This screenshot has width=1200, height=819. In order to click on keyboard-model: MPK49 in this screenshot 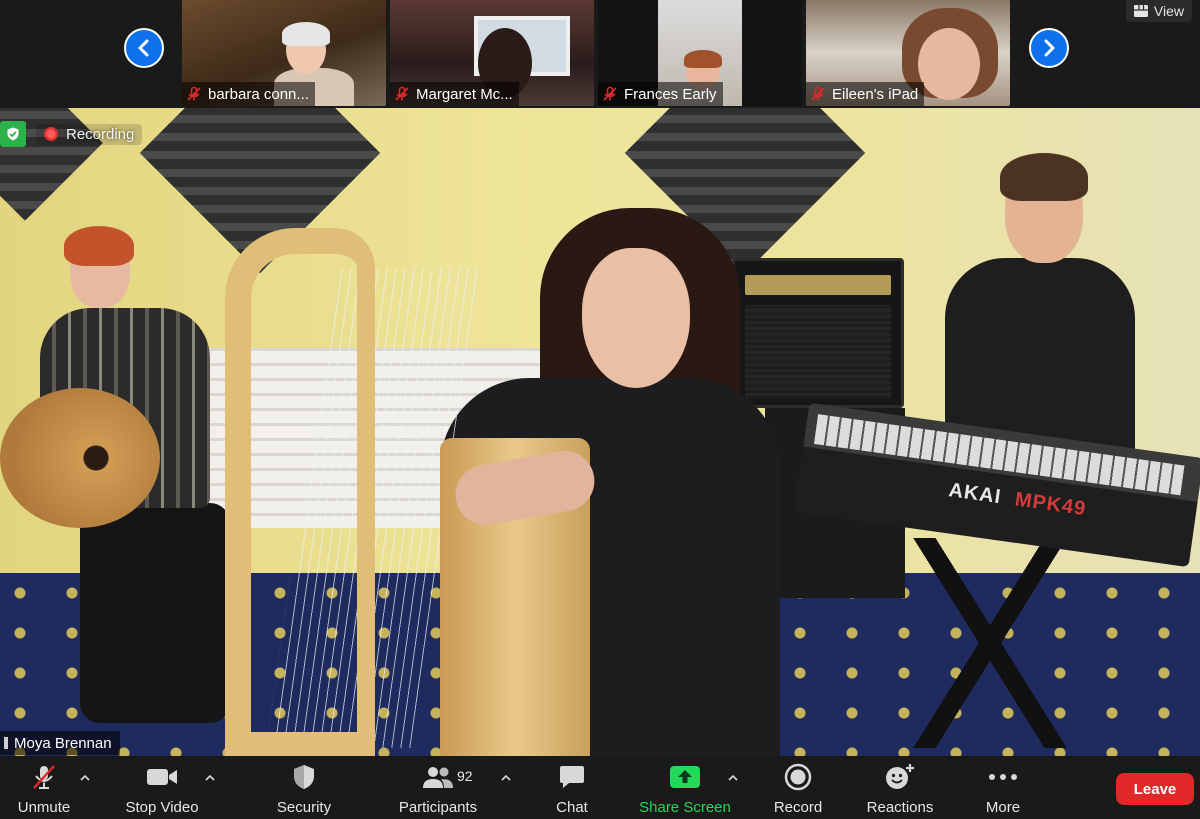, I will do `click(1050, 504)`.